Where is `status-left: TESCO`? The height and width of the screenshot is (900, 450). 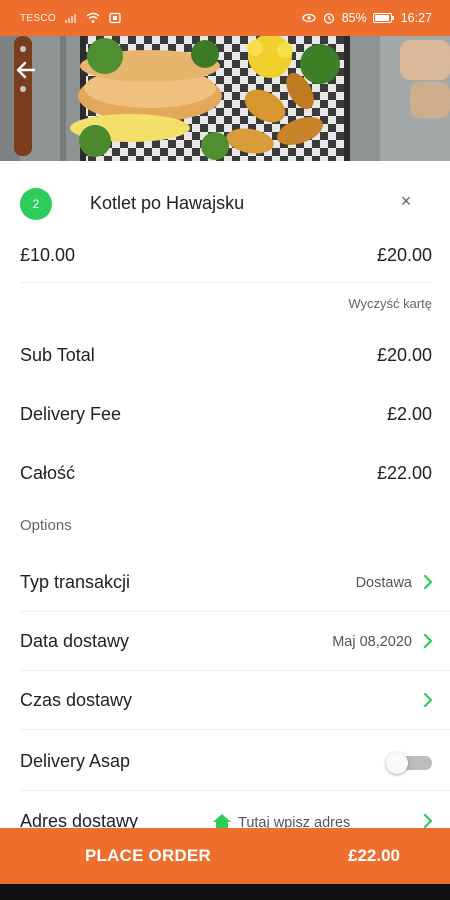
status-left: TESCO is located at coordinates (71, 18).